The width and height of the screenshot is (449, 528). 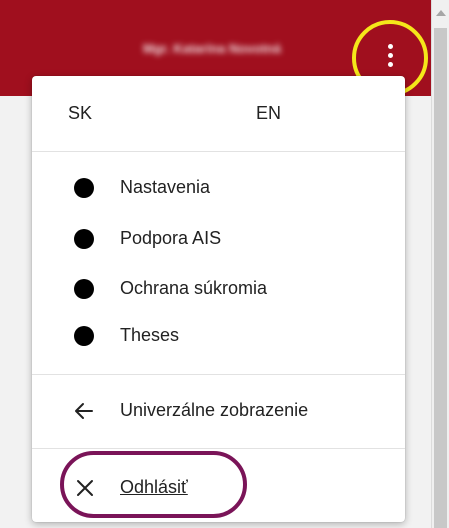 What do you see at coordinates (441, 13) in the screenshot?
I see `scroll-up-arrow-icon` at bounding box center [441, 13].